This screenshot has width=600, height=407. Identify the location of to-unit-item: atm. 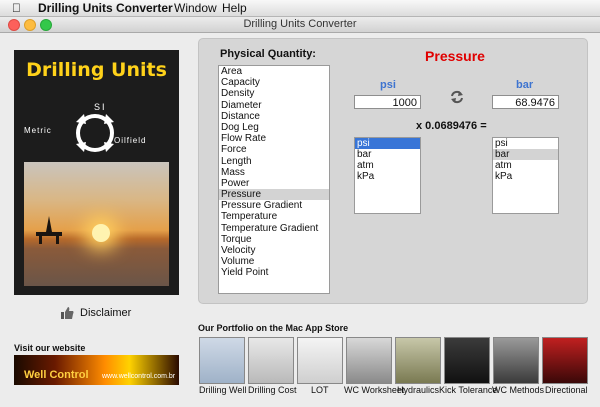
(525, 165).